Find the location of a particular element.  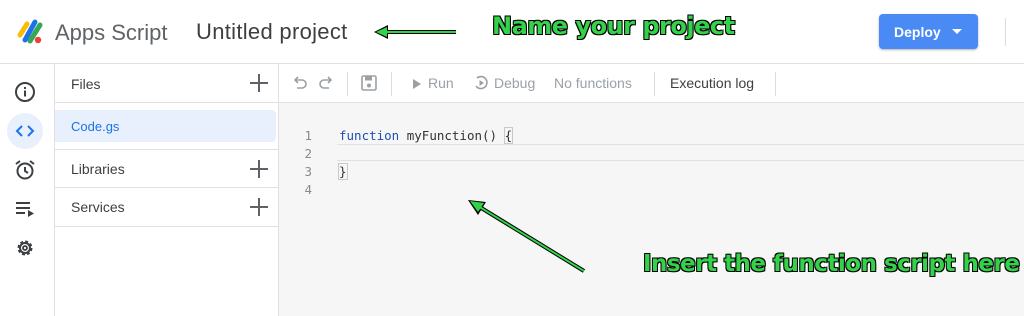

line-number: 3 is located at coordinates (308, 171).